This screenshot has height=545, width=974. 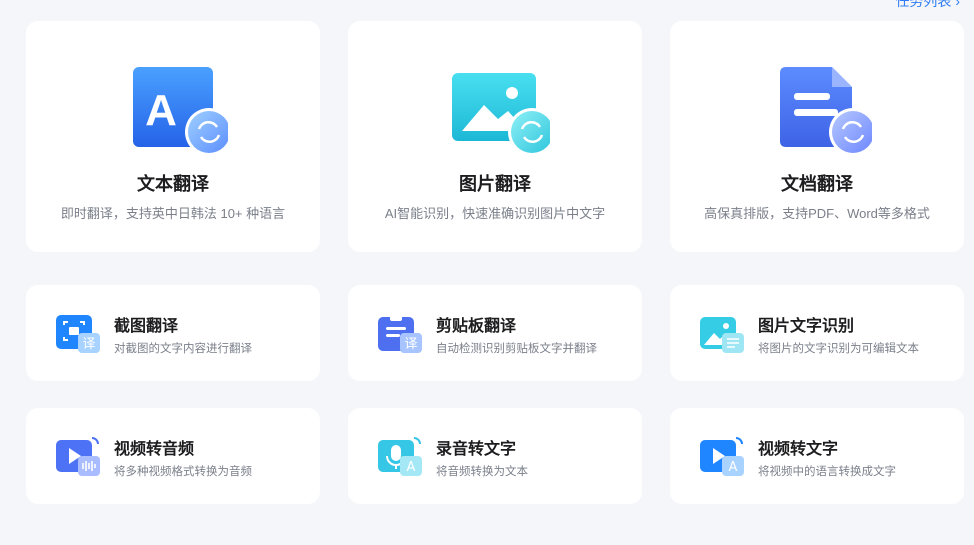 I want to click on card-desc: 自动检测识别剪贴板文字并翻译, so click(x=516, y=349).